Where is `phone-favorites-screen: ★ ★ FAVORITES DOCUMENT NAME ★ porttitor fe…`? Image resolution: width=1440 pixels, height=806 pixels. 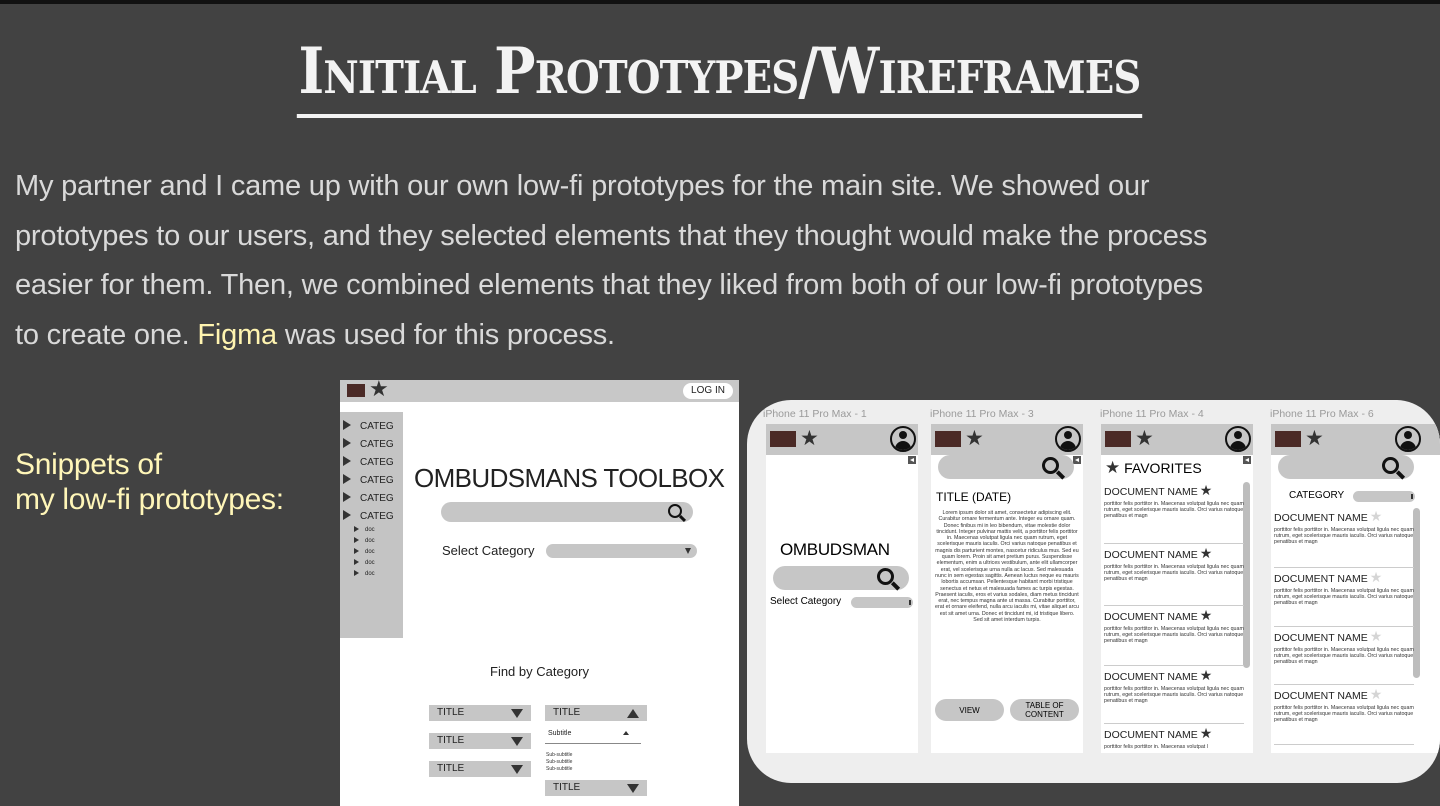 phone-favorites-screen: ★ ★ FAVORITES DOCUMENT NAME ★ porttitor fe… is located at coordinates (1177, 588).